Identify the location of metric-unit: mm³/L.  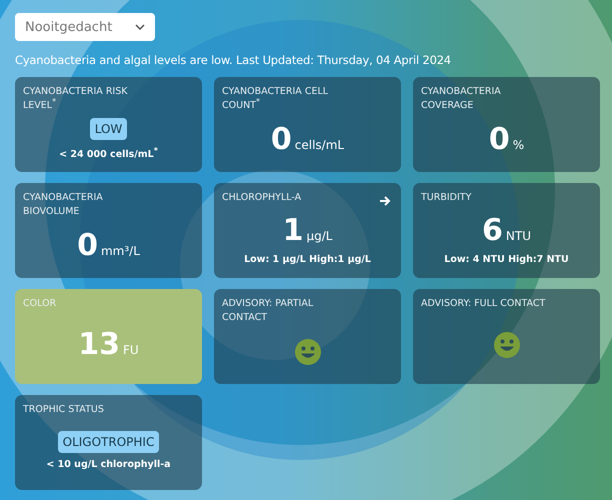
(120, 251).